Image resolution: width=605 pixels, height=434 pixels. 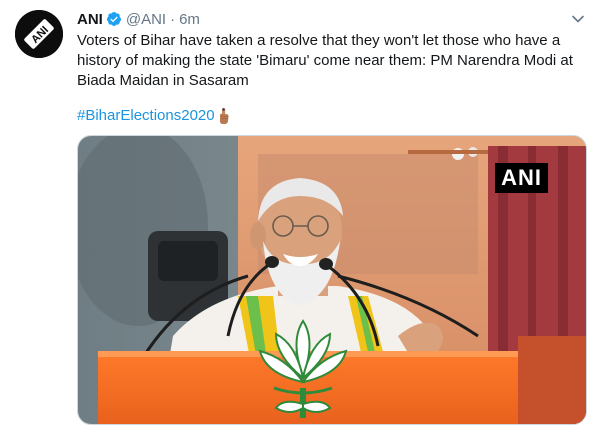 I want to click on hashtag-link: #BiharElections2020, so click(x=146, y=116).